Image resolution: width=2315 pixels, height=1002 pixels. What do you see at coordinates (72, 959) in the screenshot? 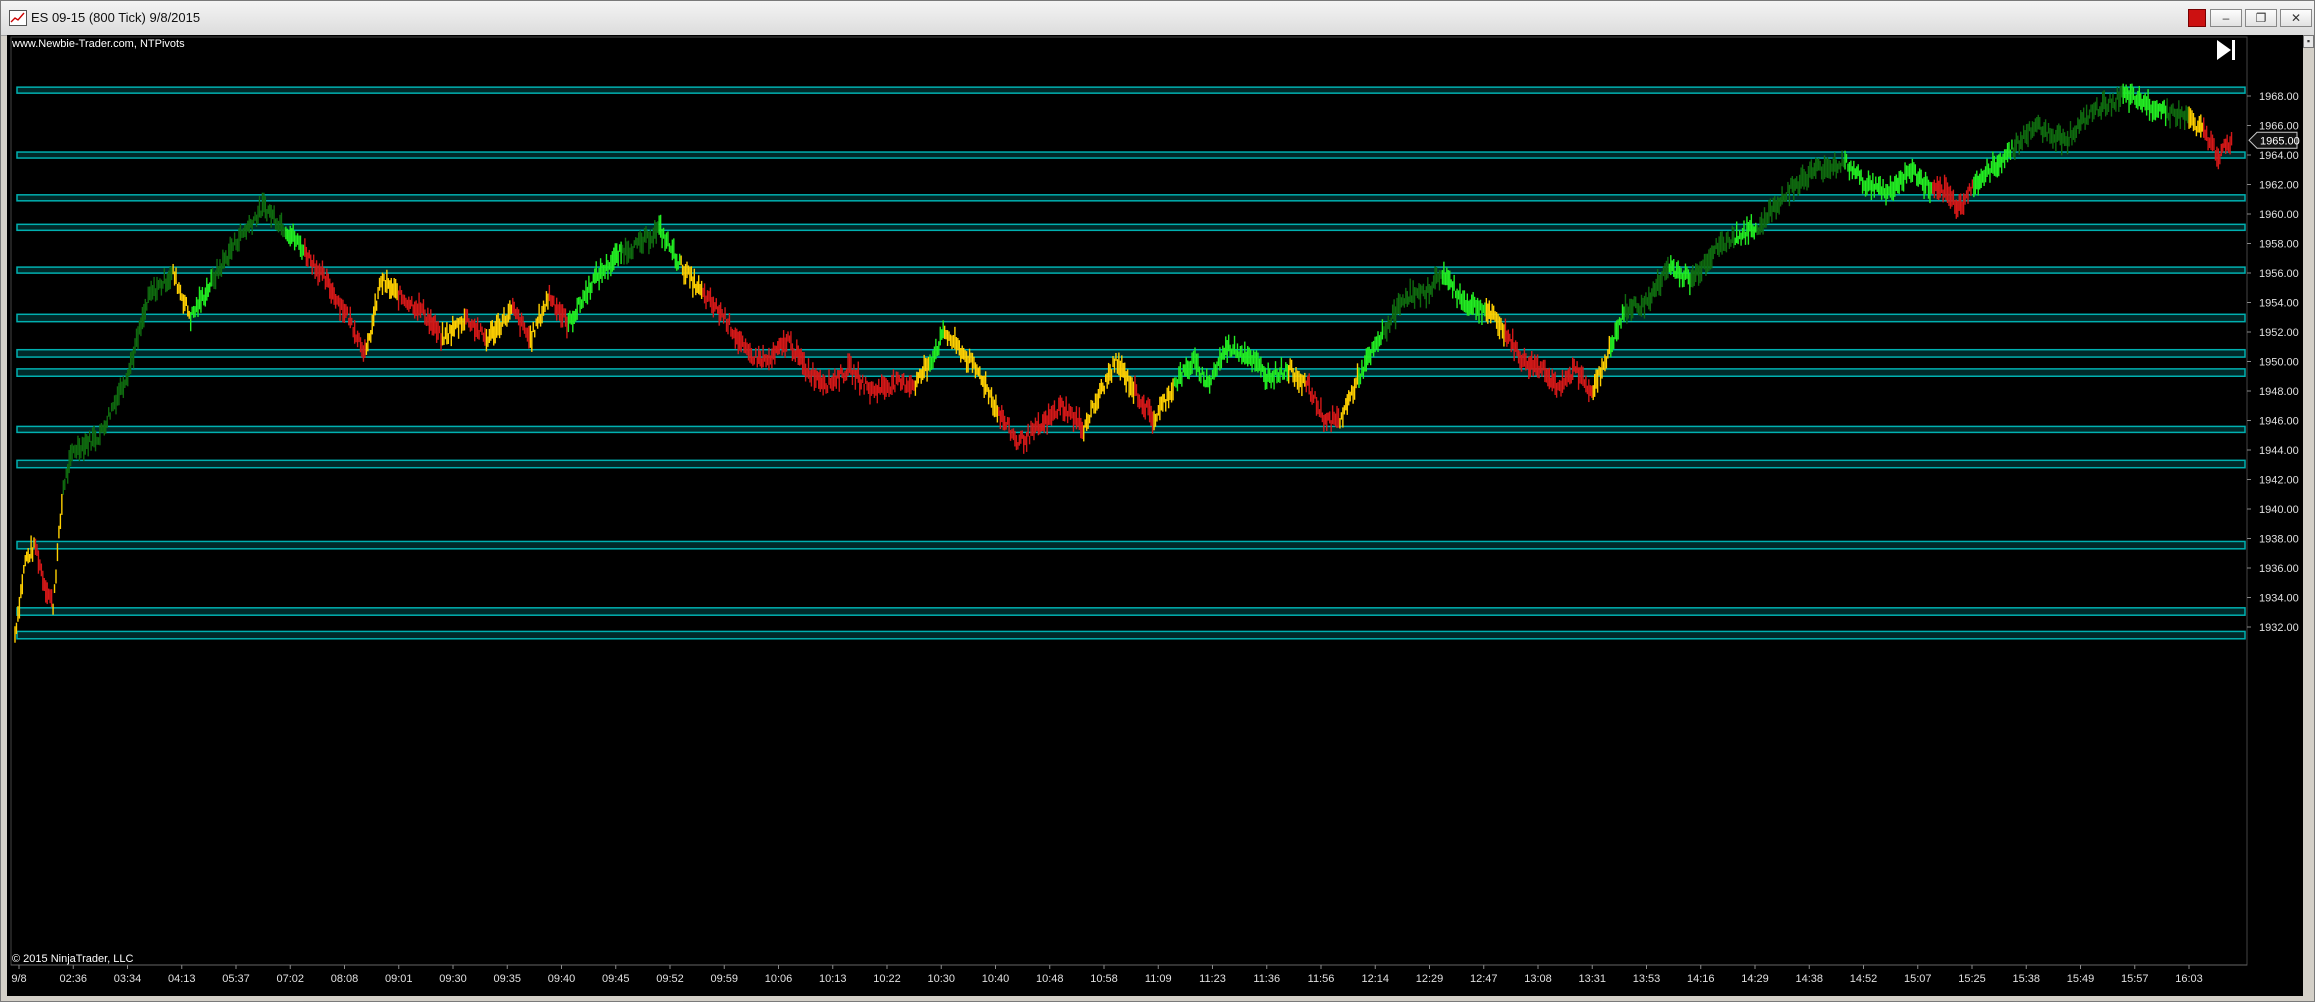
I see `copyright-text: © 2015 NinjaTrader, LLC` at bounding box center [72, 959].